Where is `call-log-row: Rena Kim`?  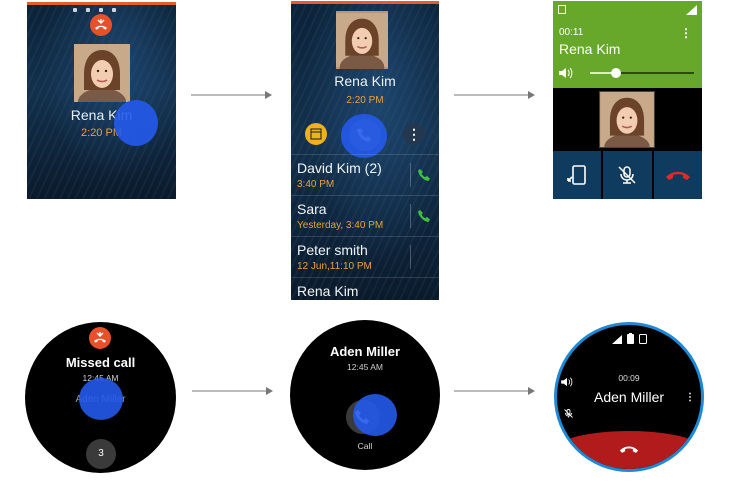
call-log-row: Rena Kim is located at coordinates (365, 288).